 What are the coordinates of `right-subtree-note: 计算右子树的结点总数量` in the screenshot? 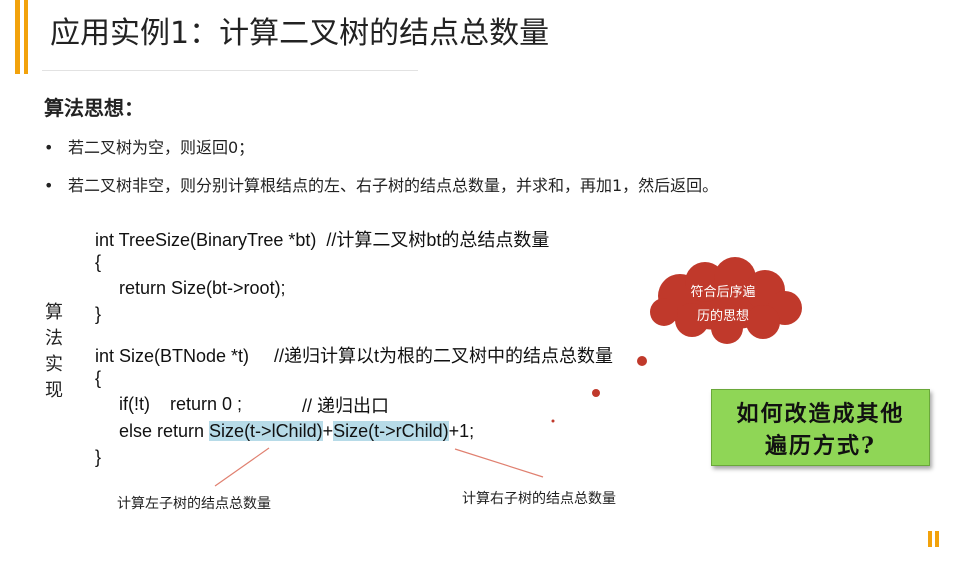 It's located at (539, 499).